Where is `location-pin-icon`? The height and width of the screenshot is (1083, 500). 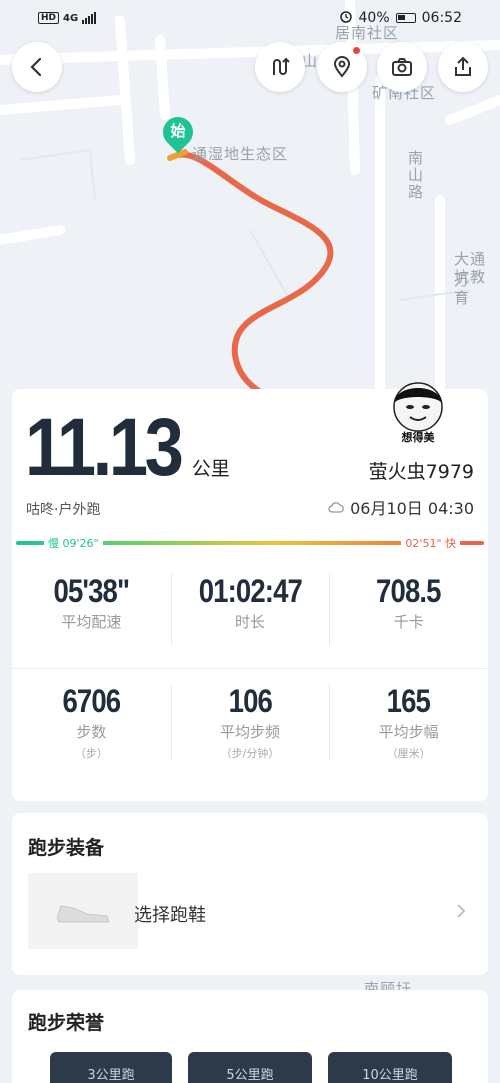
location-pin-icon is located at coordinates (342, 67).